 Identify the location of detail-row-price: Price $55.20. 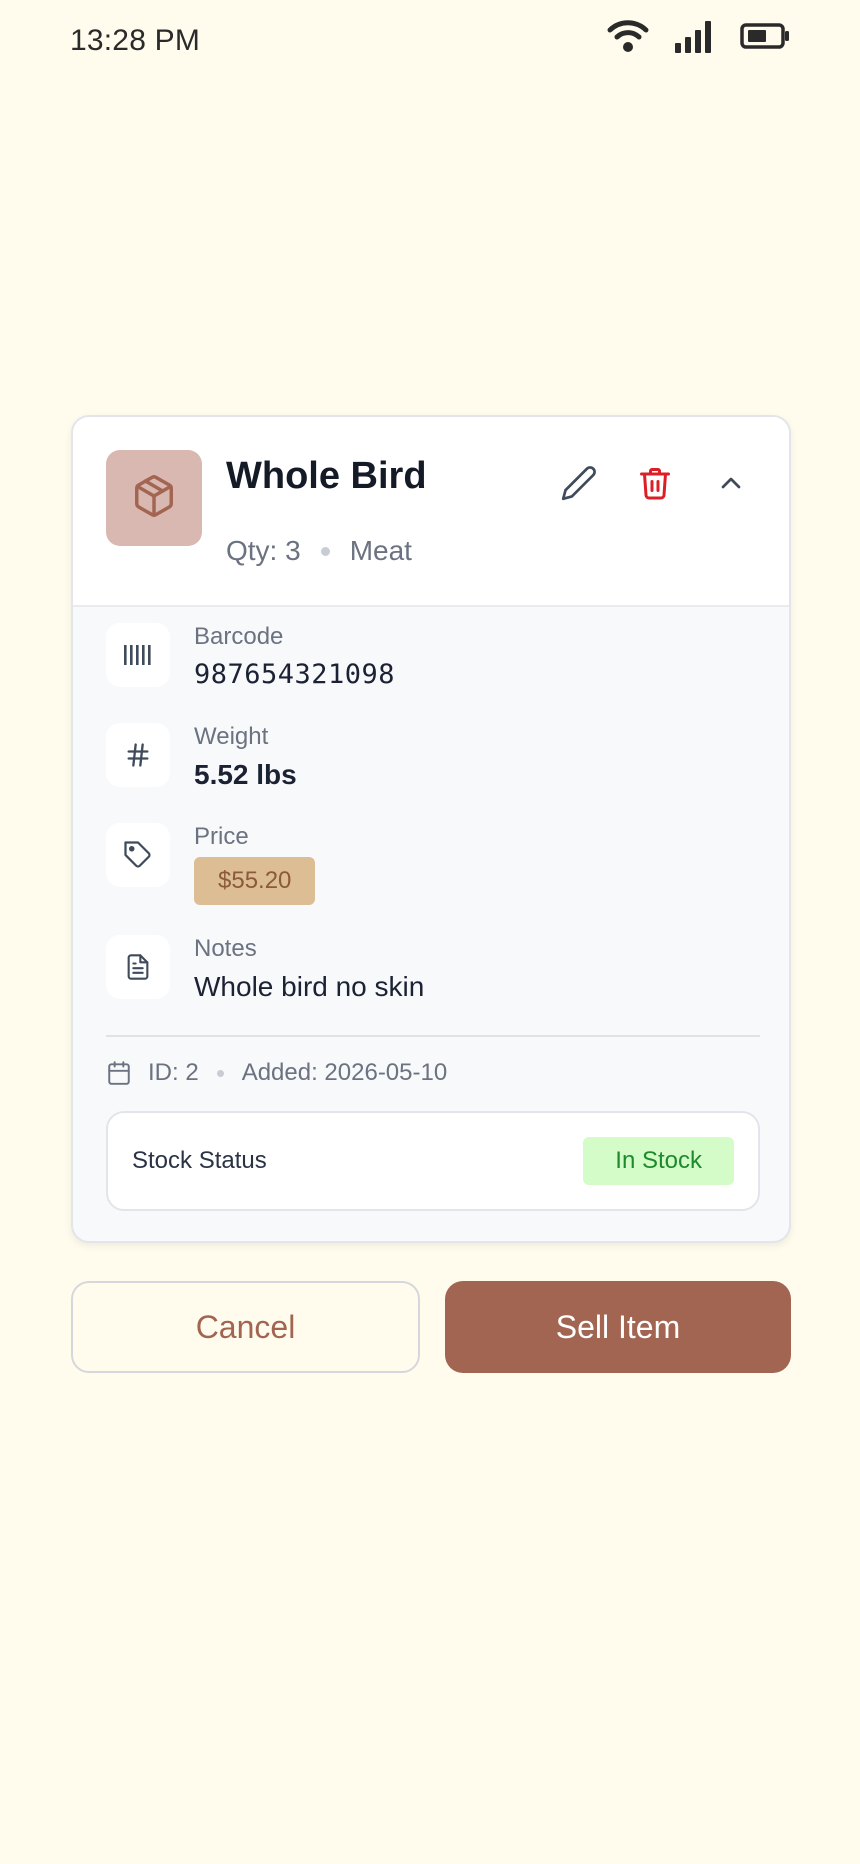
(426, 864).